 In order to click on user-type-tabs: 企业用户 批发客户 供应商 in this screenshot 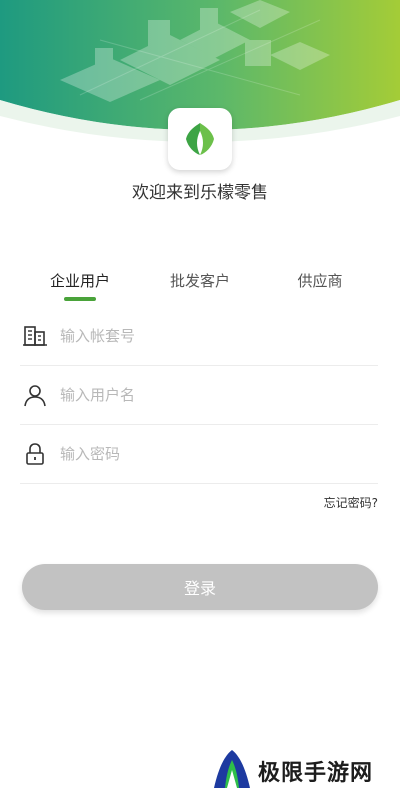, I will do `click(200, 290)`.